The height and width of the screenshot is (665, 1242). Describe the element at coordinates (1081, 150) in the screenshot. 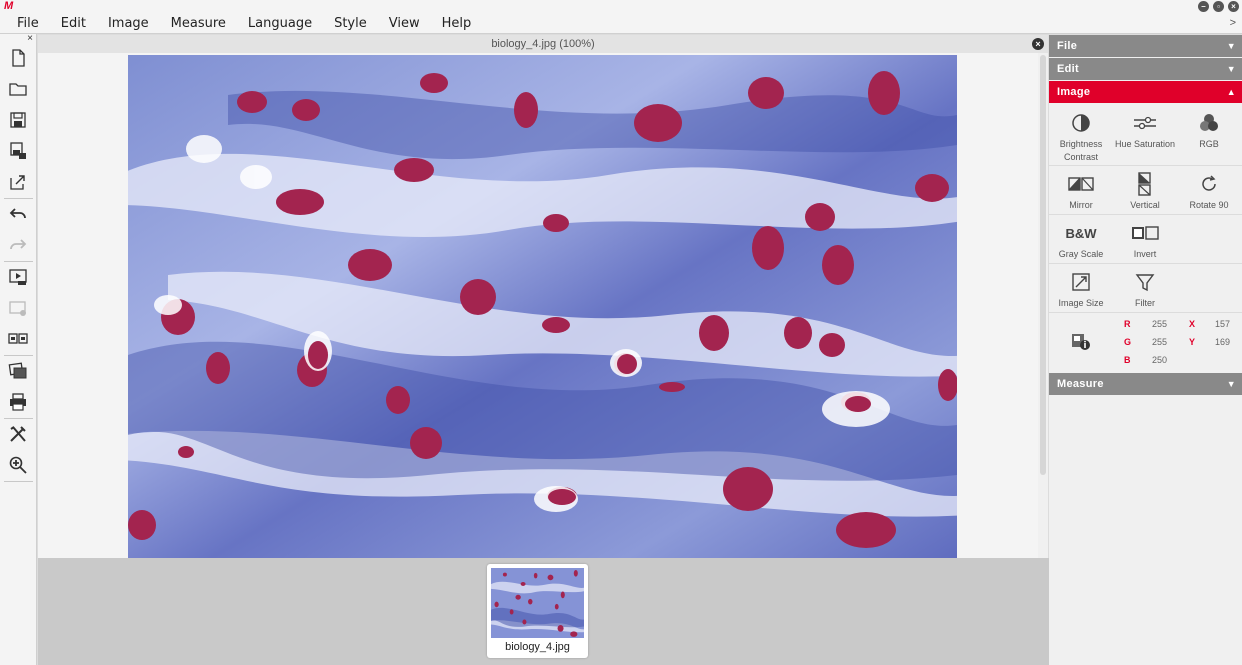

I see `brightness-contrast-label: Brightness Contrast` at that location.